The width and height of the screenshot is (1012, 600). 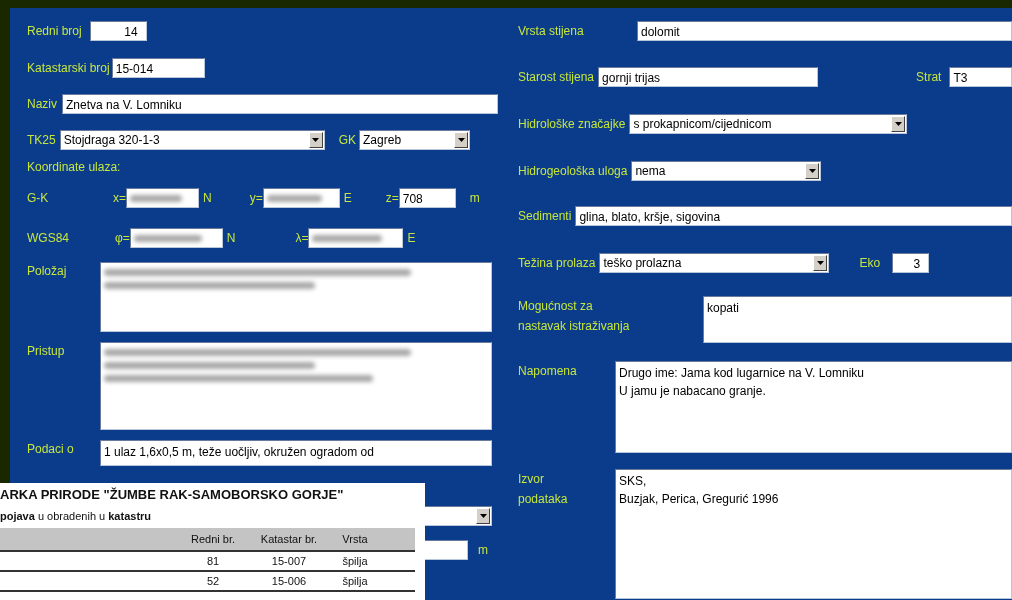 I want to click on field-label: Izvor, so click(x=531, y=479).